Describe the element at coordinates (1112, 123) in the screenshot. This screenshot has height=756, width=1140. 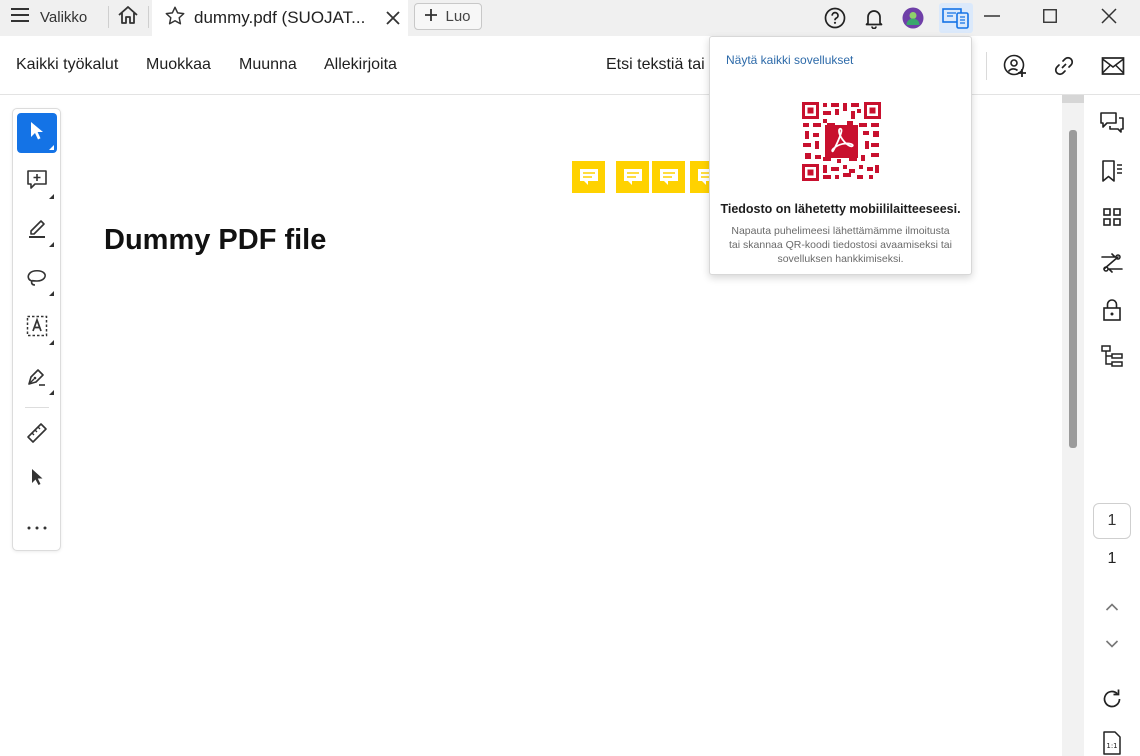
I see `comments-icon` at that location.